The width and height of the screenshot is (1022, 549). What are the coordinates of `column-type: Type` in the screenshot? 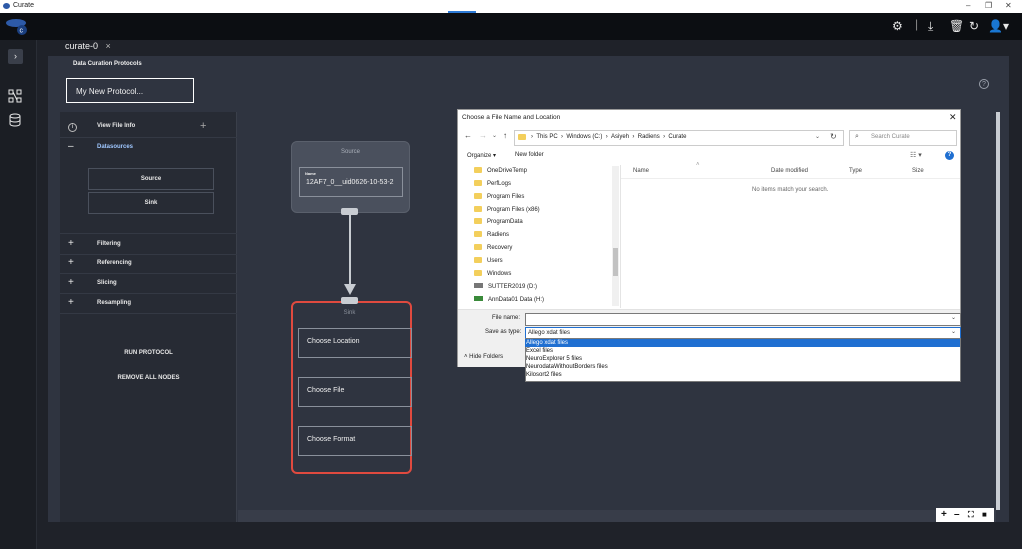 It's located at (855, 171).